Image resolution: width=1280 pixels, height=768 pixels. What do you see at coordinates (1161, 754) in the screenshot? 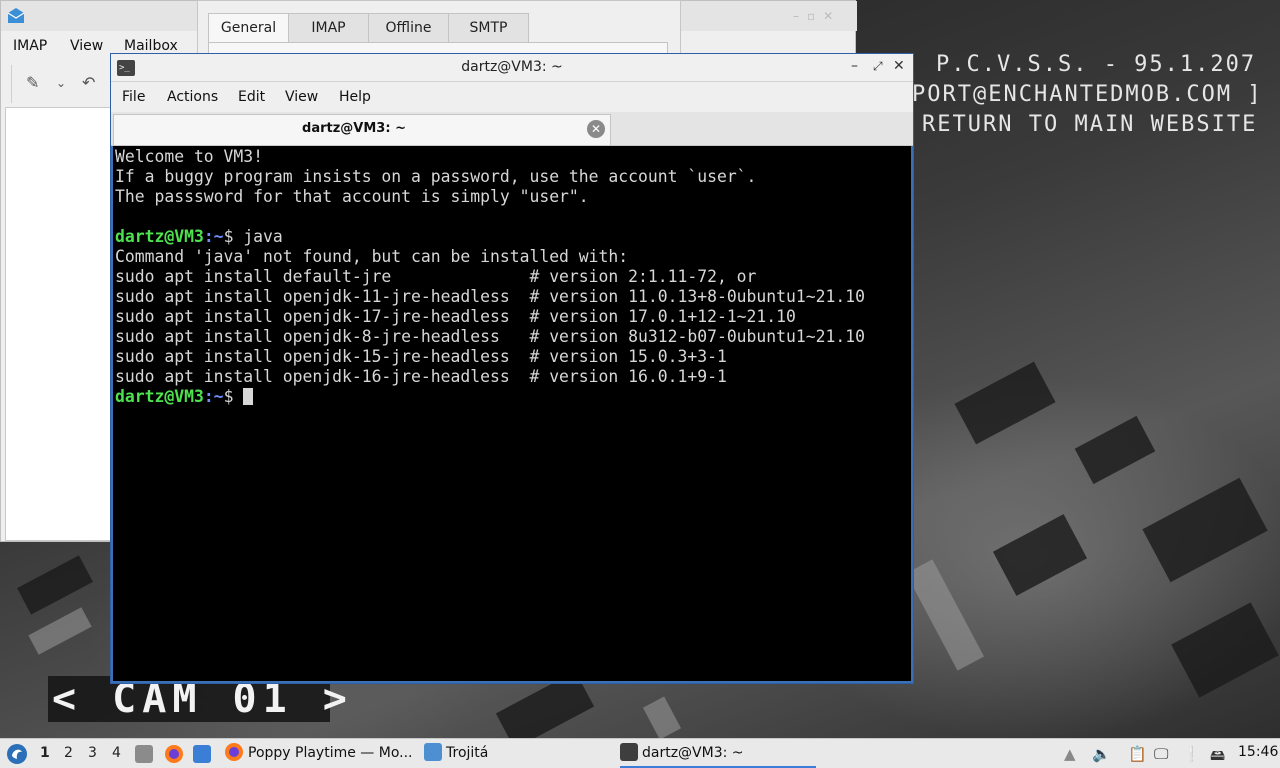
I see `network-icon: 🖵` at bounding box center [1161, 754].